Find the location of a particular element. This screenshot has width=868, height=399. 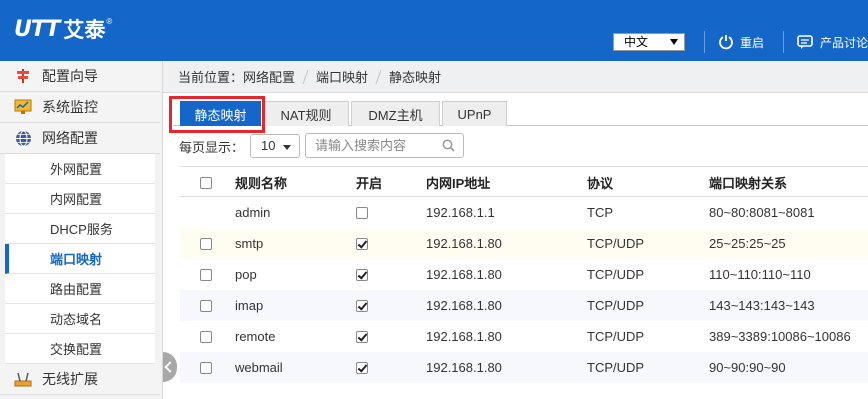

tab-label: DMZ主机 is located at coordinates (395, 115).